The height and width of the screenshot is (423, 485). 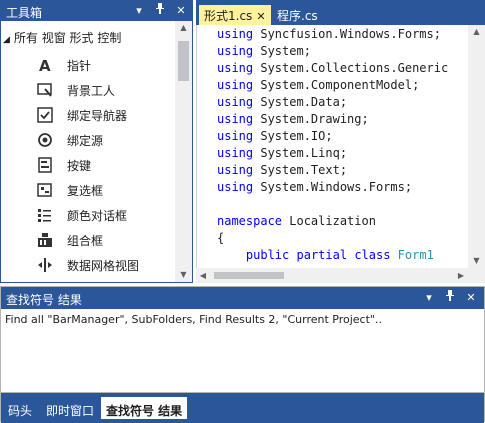 I want to click on toolbox-title-bar: 工具箱 ▾ ✕, so click(x=96, y=11).